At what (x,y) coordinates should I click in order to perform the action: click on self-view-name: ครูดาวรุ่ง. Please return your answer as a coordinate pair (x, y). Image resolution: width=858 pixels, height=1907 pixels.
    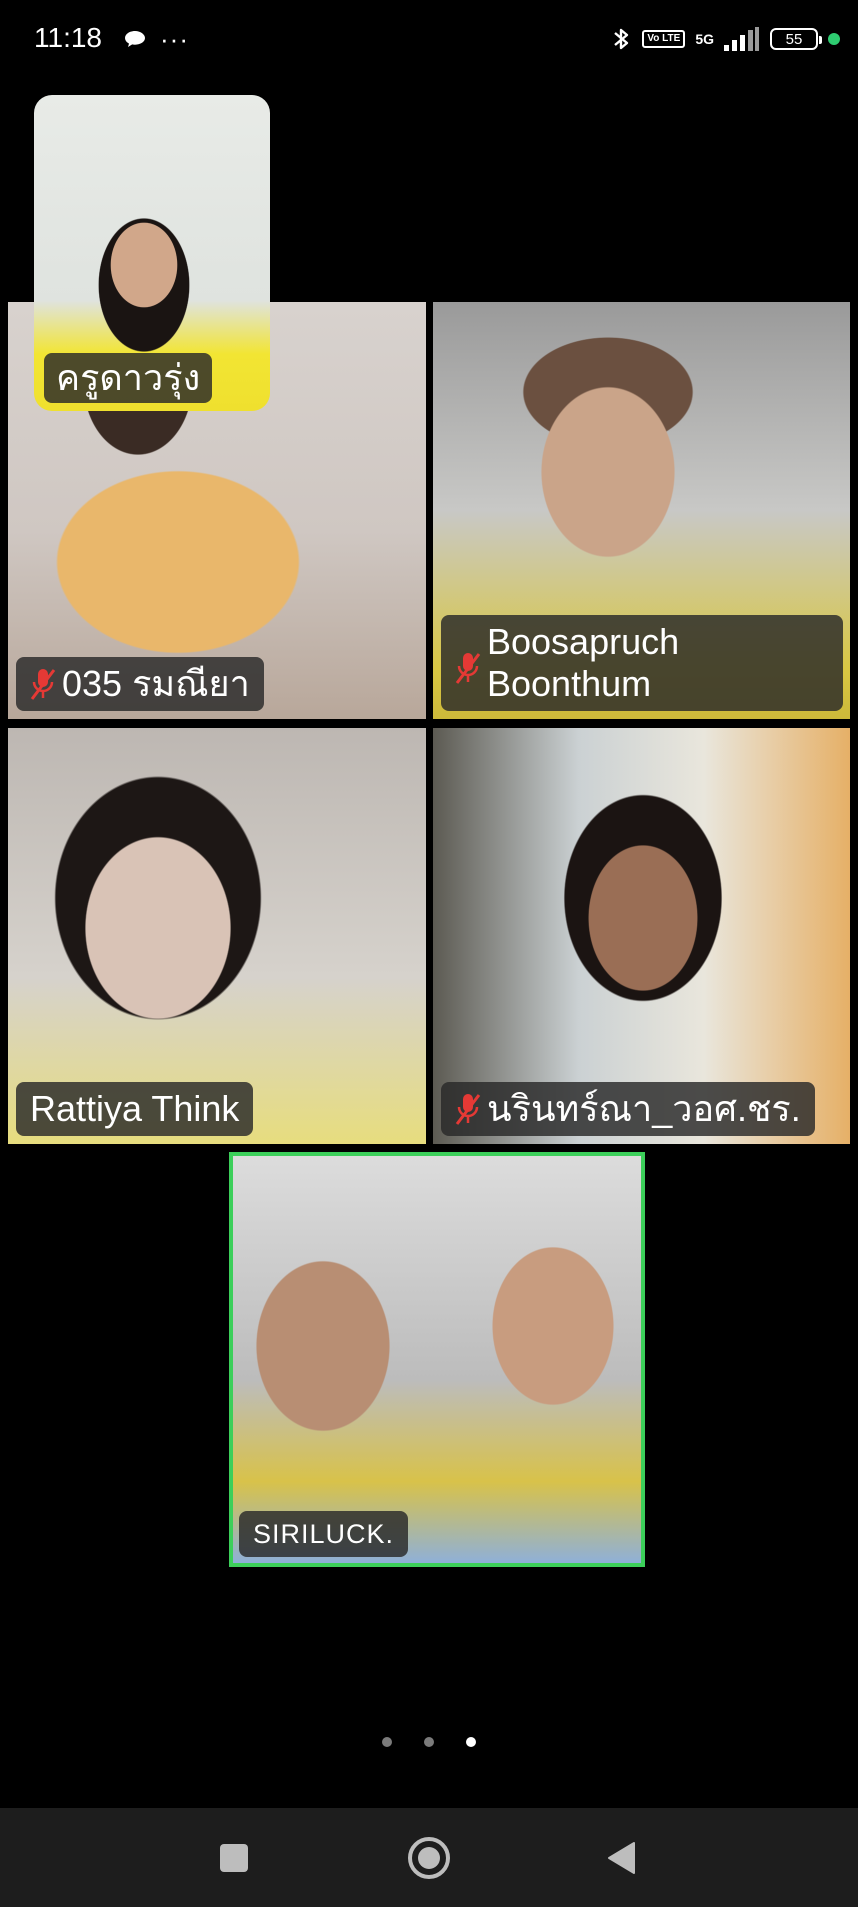
    Looking at the image, I should click on (128, 377).